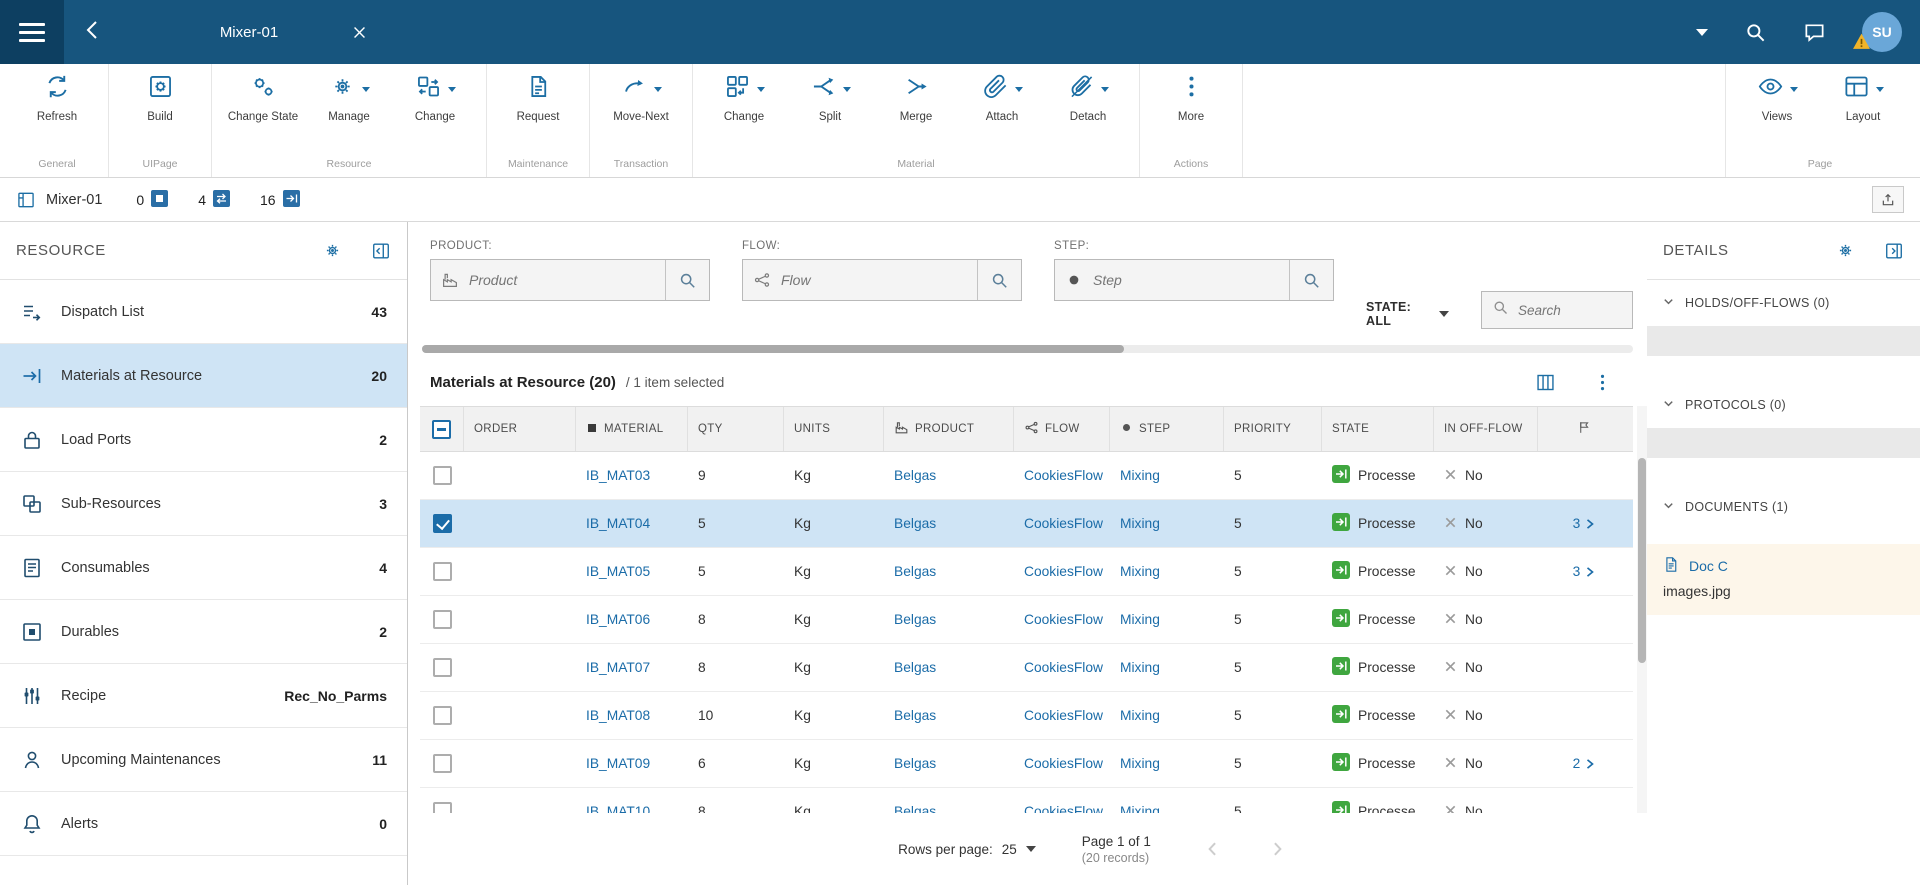  What do you see at coordinates (830, 94) in the screenshot?
I see `split-button: Split` at bounding box center [830, 94].